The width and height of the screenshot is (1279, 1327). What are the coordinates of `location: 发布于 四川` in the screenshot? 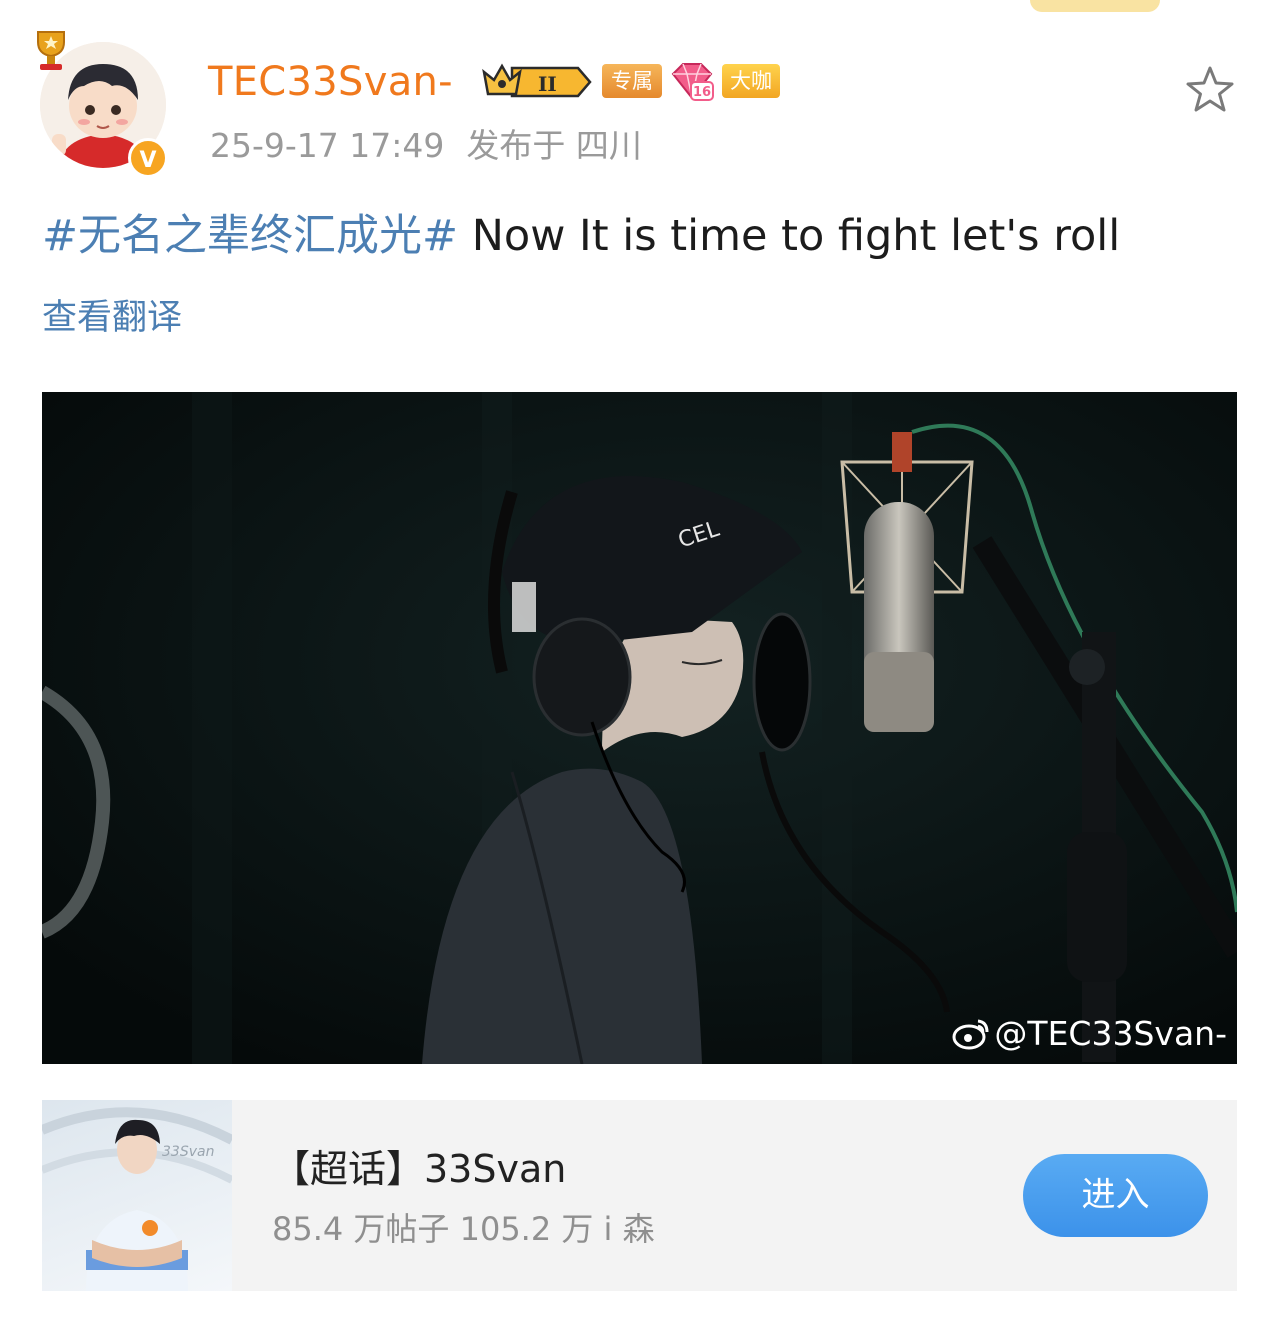 It's located at (554, 145).